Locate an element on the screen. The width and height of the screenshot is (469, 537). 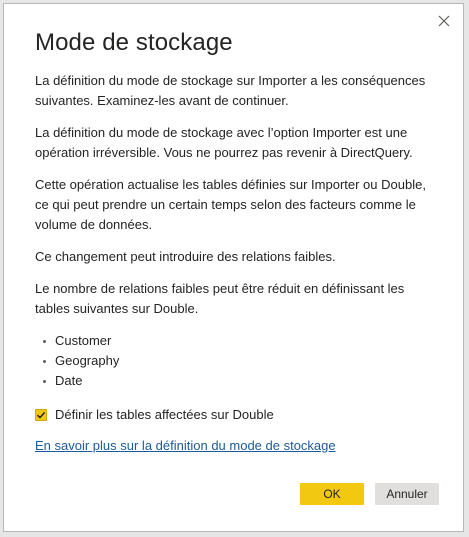
close-icon is located at coordinates (444, 21).